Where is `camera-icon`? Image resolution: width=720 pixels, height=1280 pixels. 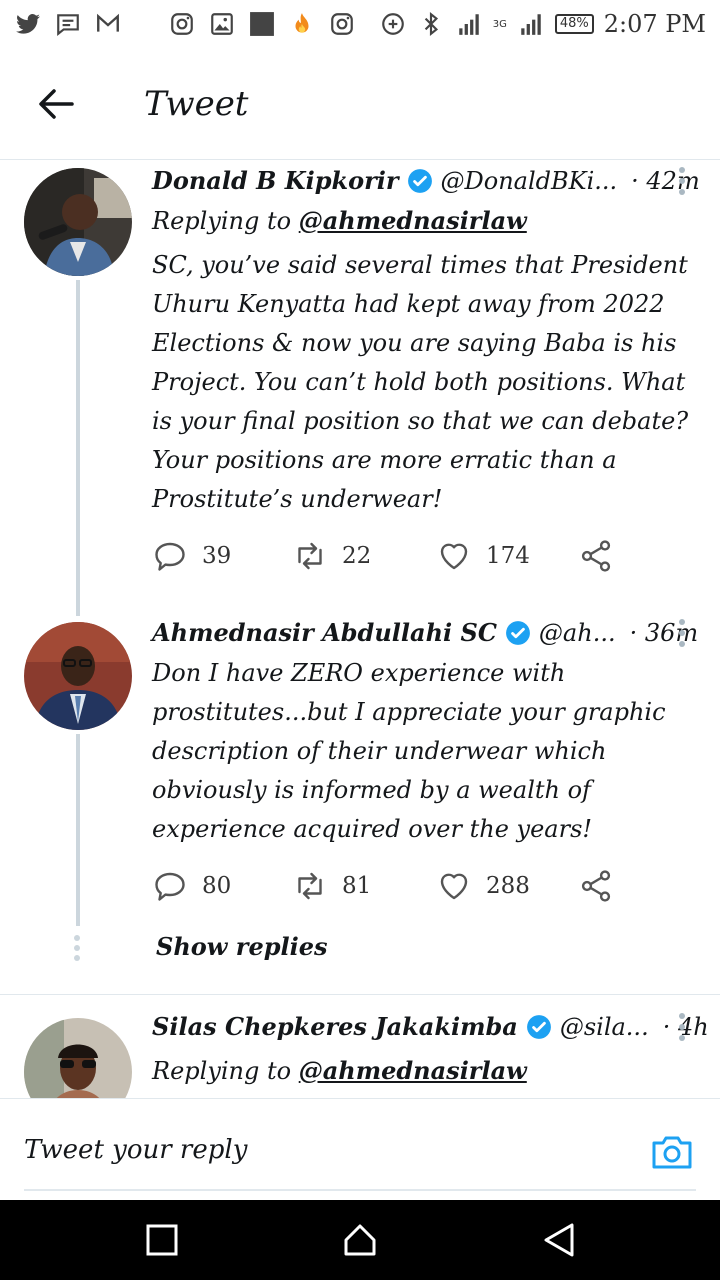 camera-icon is located at coordinates (672, 1151).